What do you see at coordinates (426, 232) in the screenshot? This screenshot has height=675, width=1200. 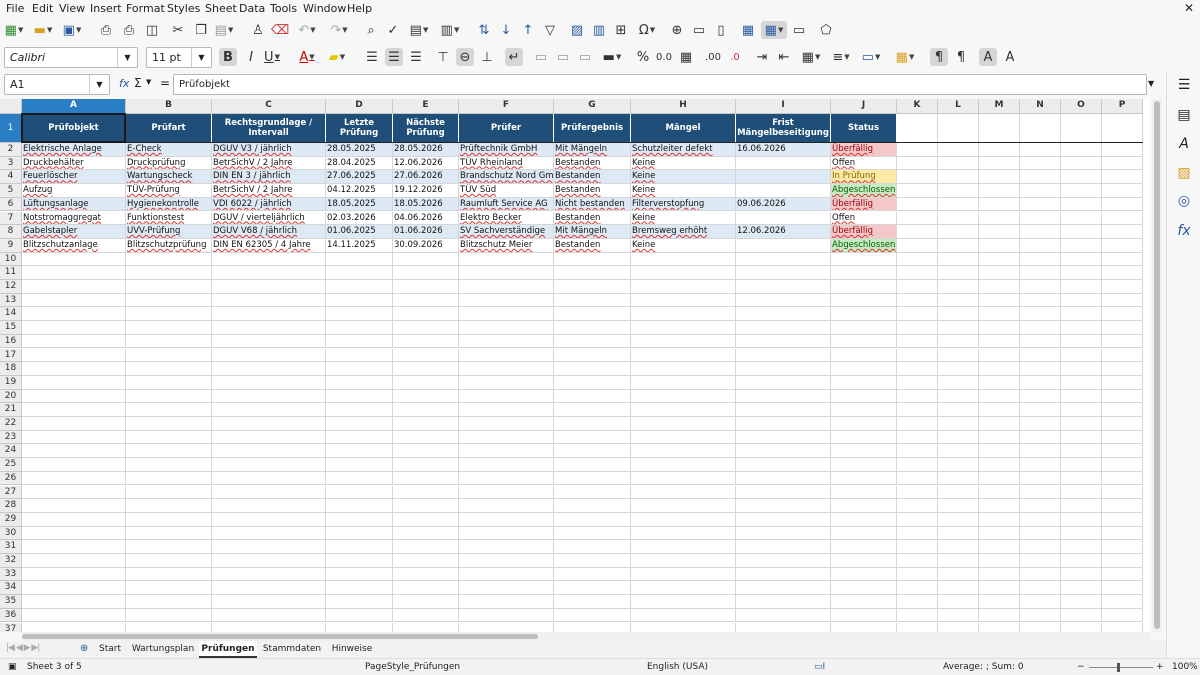 I see `table-cell: 01.06.2026` at bounding box center [426, 232].